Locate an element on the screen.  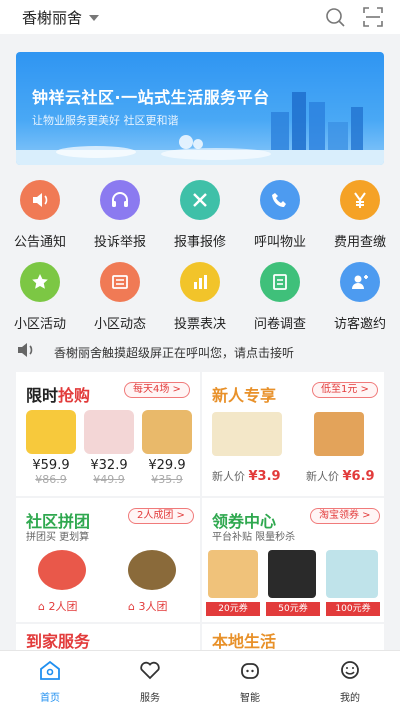
group-item: ⌂ 2人团 is located at coordinates (58, 606).